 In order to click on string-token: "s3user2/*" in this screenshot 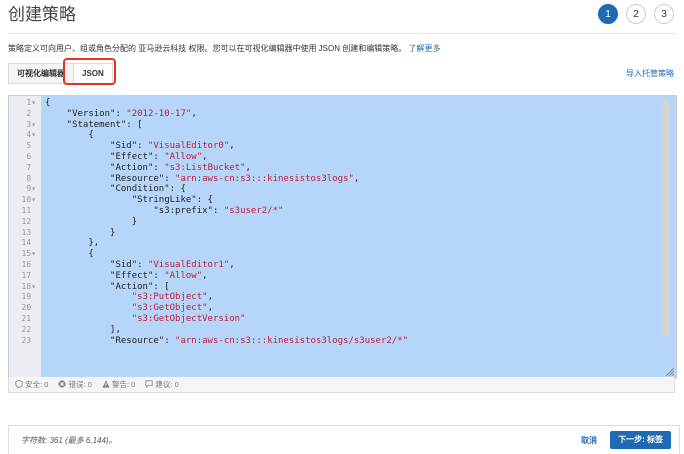, I will do `click(253, 210)`.